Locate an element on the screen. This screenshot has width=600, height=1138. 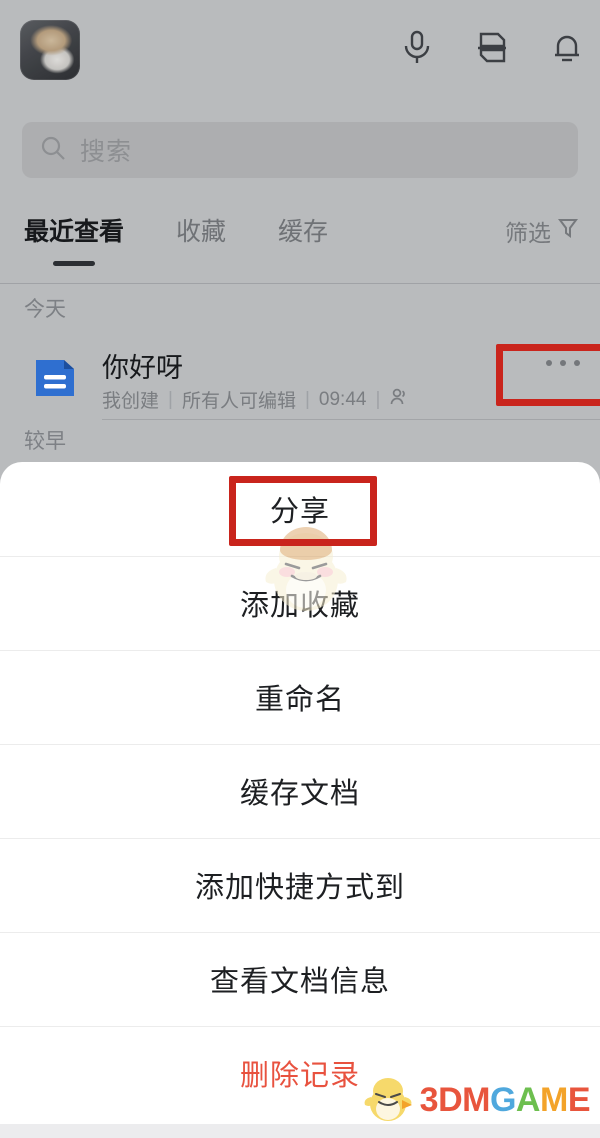
action-delete-record: 删除记录 is located at coordinates (300, 1073).